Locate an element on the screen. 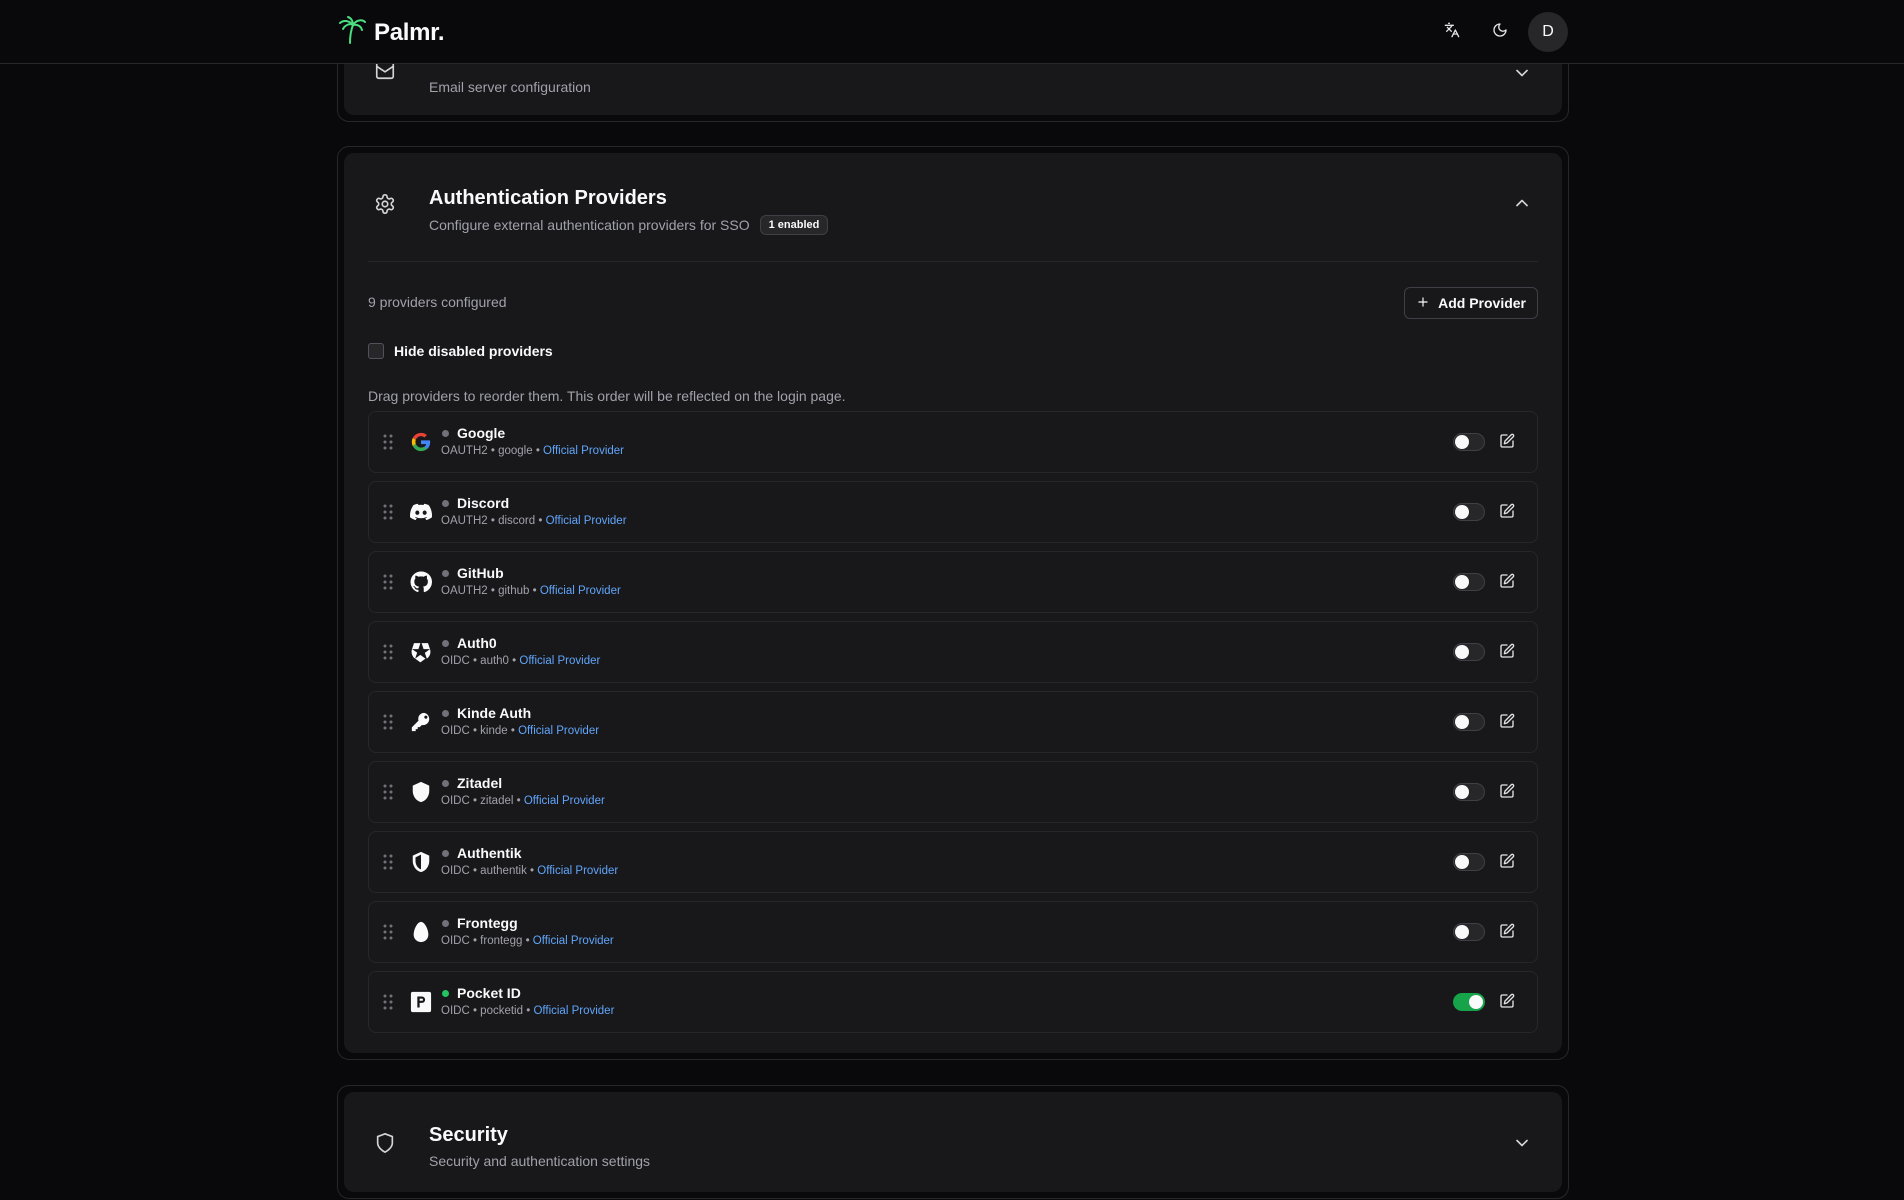 The width and height of the screenshot is (1904, 1200). chevron-up-icon is located at coordinates (1522, 205).